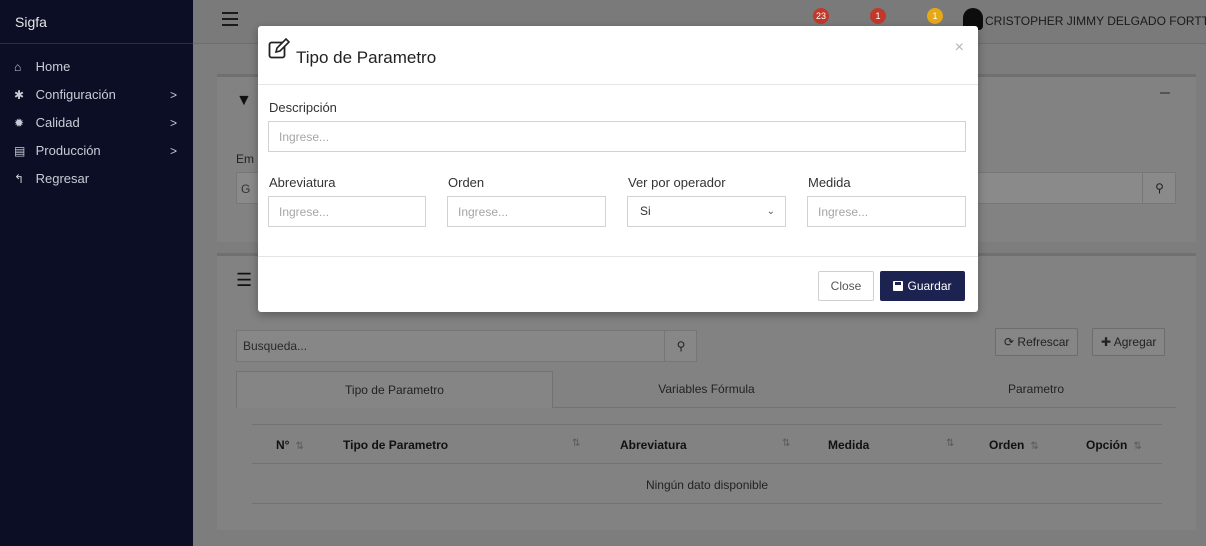  What do you see at coordinates (898, 286) in the screenshot?
I see `save-icon` at bounding box center [898, 286].